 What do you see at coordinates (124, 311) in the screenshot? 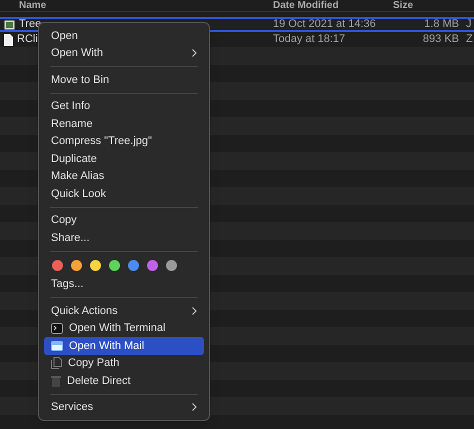
I see `menu-item: Quick Actions` at bounding box center [124, 311].